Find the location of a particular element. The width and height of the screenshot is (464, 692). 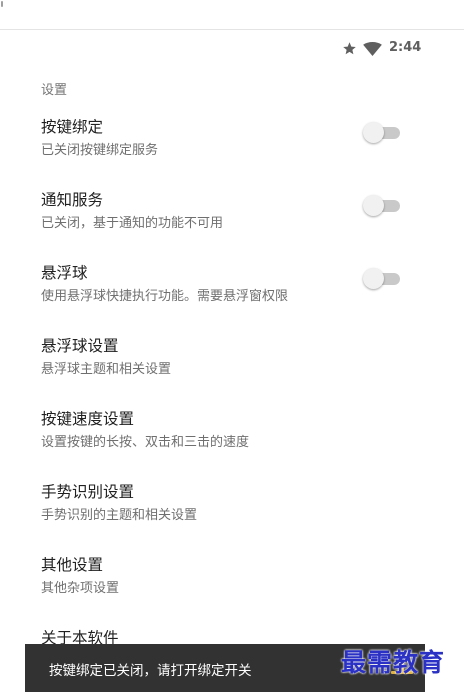

overflow-dot-icon is located at coordinates (2, 4).